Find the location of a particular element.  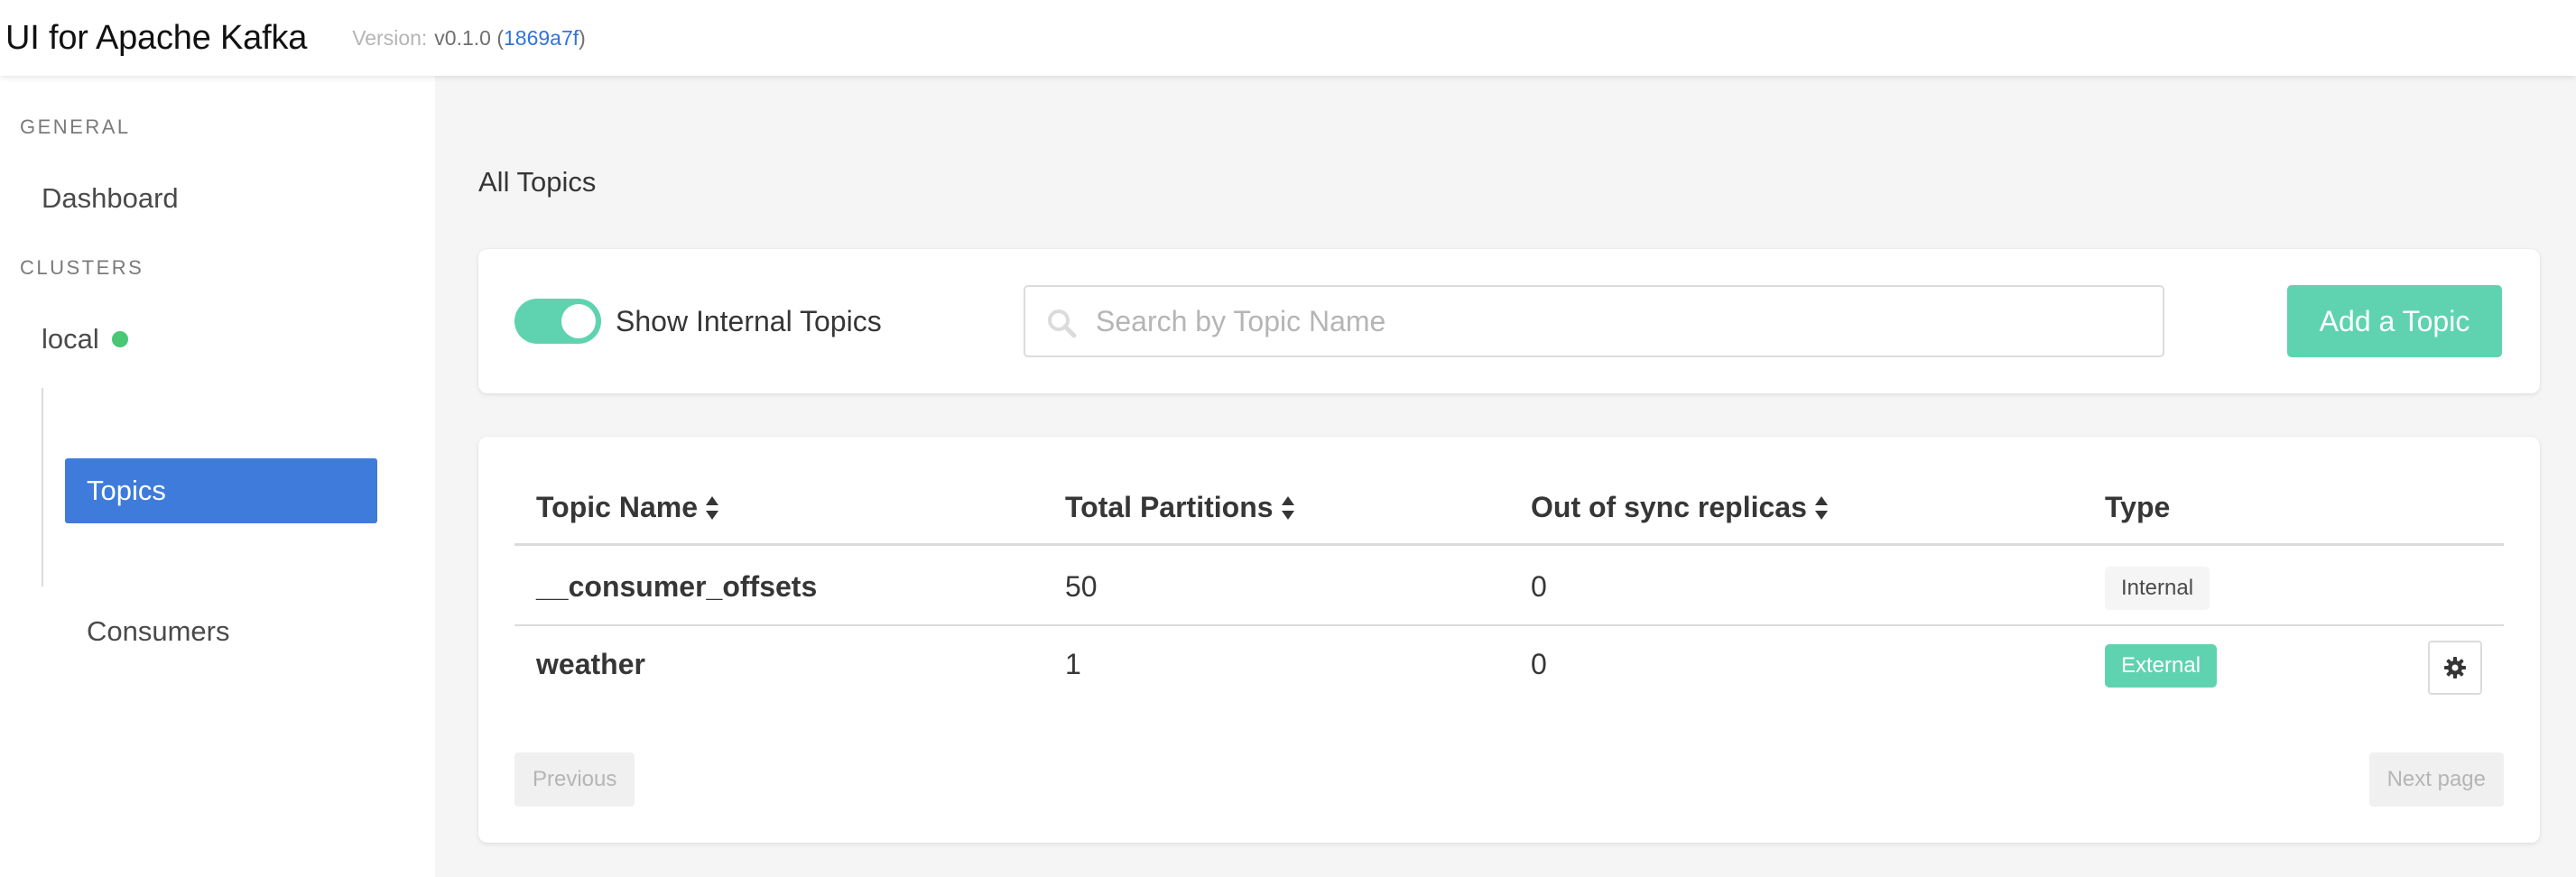

row-divider is located at coordinates (1509, 625).